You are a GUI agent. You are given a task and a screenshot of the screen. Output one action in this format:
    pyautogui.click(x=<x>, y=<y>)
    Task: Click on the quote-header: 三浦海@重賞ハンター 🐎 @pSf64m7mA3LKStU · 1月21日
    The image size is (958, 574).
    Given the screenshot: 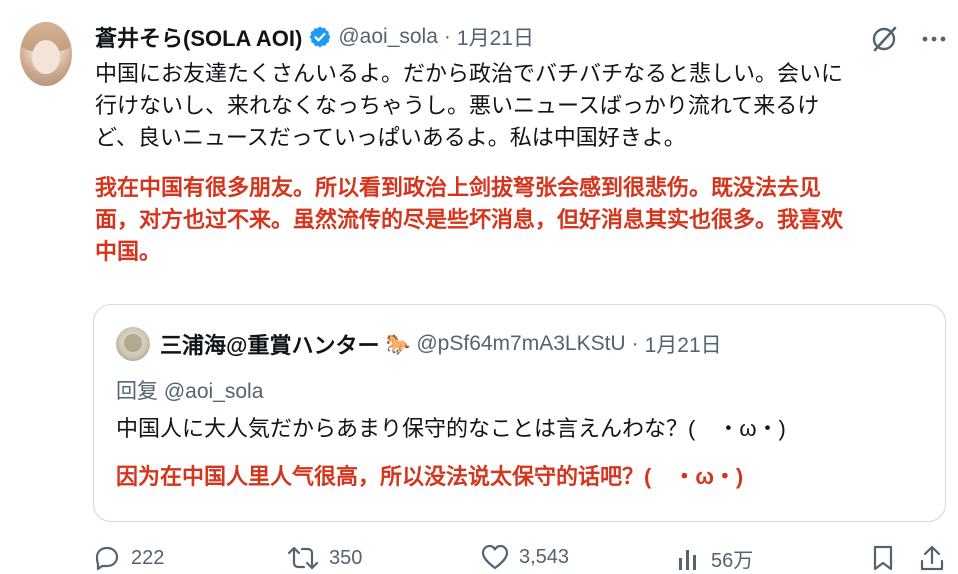 What is the action you would take?
    pyautogui.click(x=441, y=344)
    